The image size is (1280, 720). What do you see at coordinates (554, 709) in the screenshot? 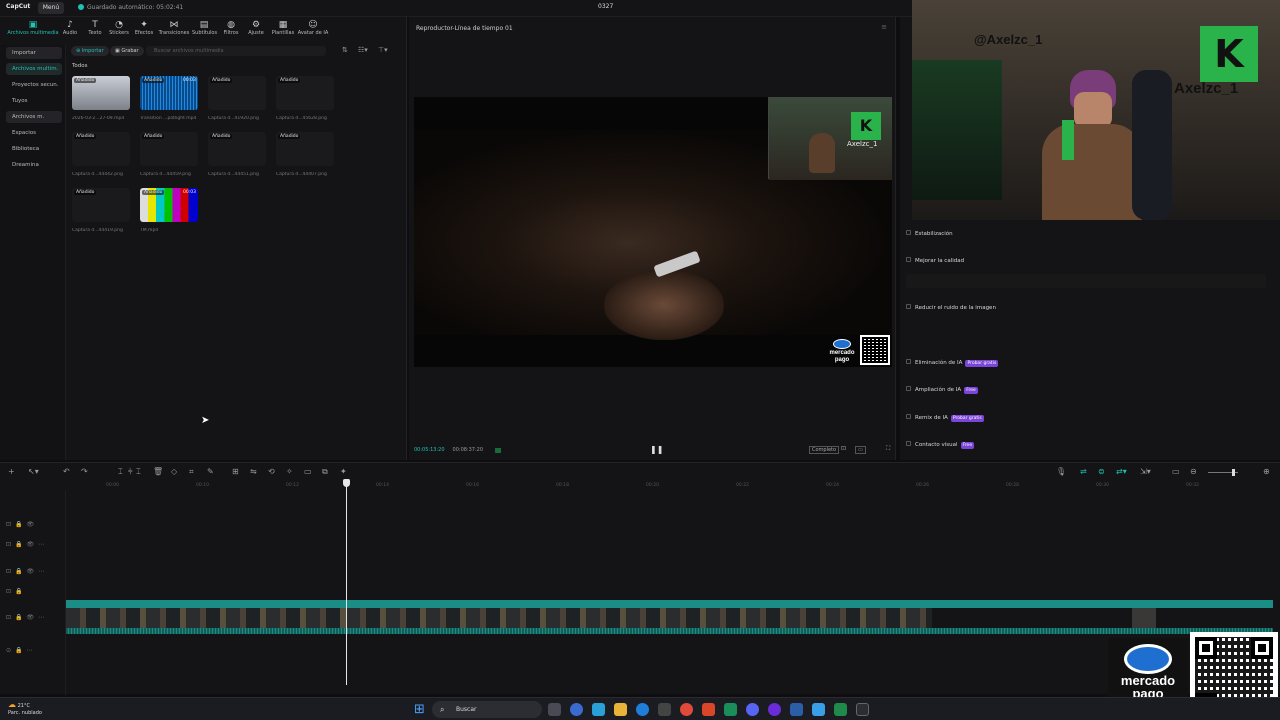
I see `taskview-icon` at bounding box center [554, 709].